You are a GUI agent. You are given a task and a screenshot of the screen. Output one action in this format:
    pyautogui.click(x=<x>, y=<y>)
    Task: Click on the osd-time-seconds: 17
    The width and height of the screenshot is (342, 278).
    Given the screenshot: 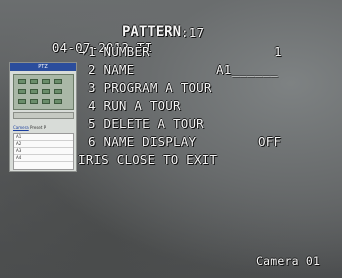 What is the action you would take?
    pyautogui.click(x=196, y=32)
    